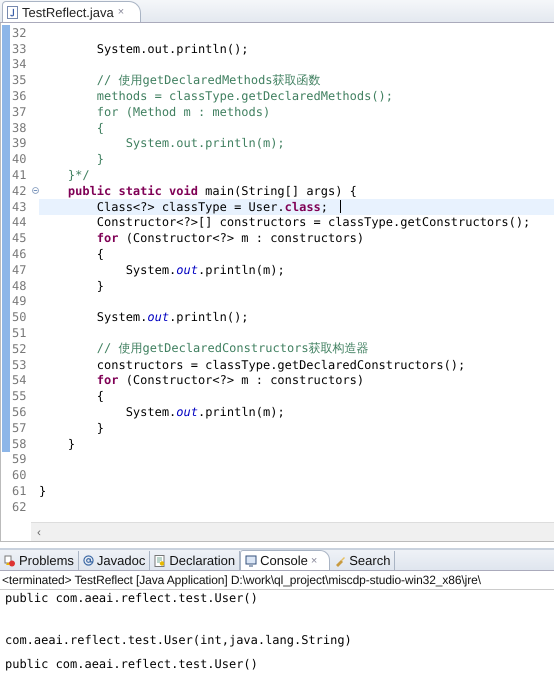 Image resolution: width=554 pixels, height=679 pixels. What do you see at coordinates (19, 285) in the screenshot?
I see `line-number: 48` at bounding box center [19, 285].